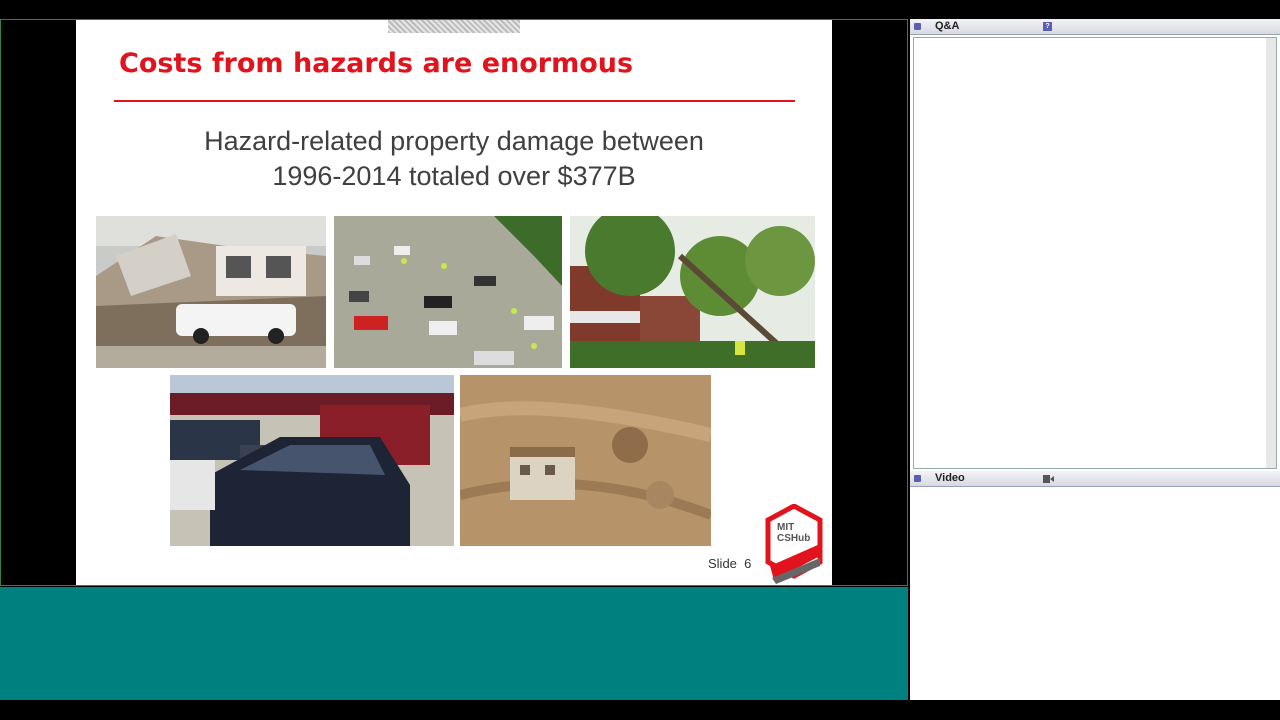 The height and width of the screenshot is (720, 1280). Describe the element at coordinates (1271, 253) in the screenshot. I see `qa-scrollbar` at that location.